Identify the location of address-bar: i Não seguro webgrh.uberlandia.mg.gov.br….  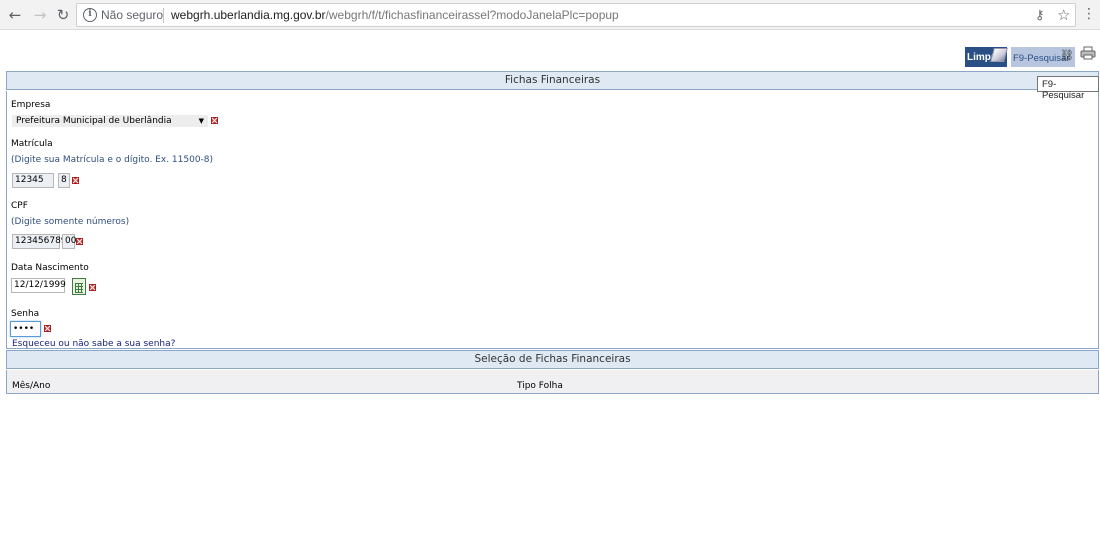
(576, 15).